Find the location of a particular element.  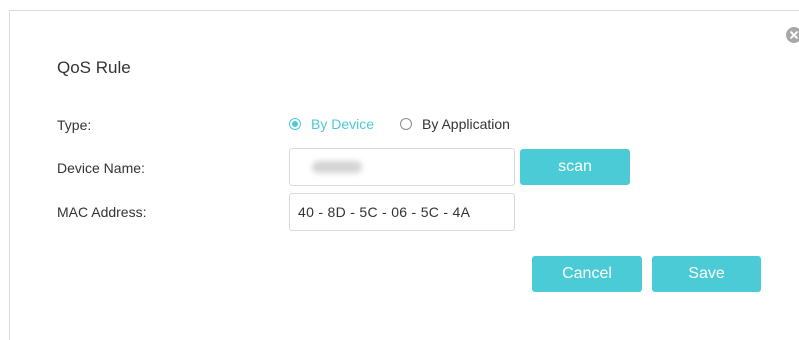

save-button: Save is located at coordinates (706, 274).